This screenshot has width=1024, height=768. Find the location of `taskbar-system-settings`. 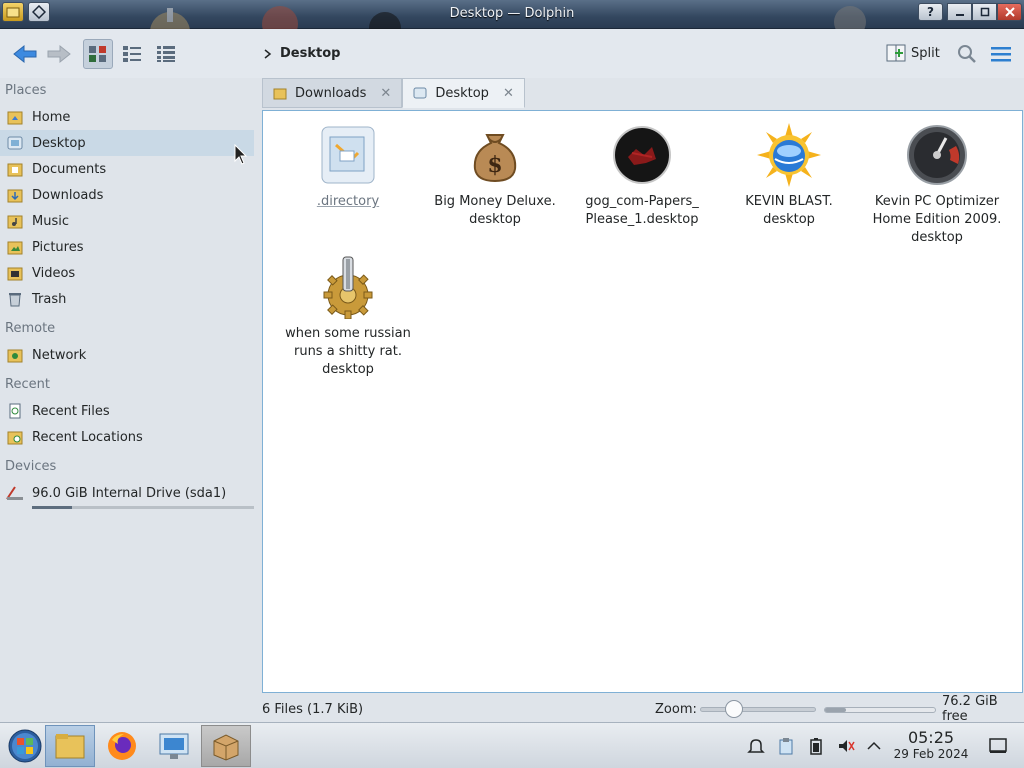

taskbar-system-settings is located at coordinates (174, 746).